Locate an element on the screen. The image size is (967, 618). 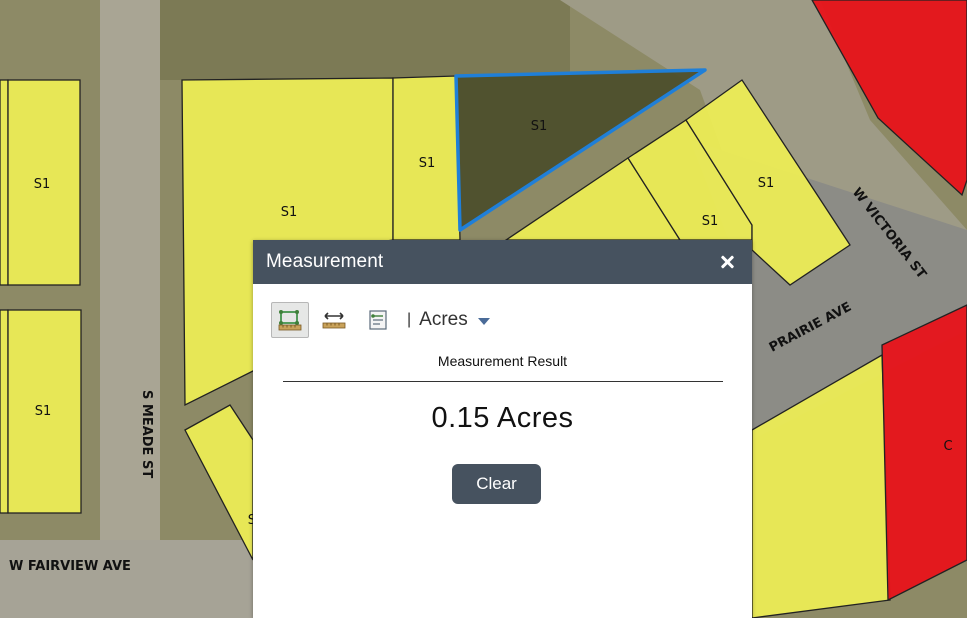
aerial-road-vertical is located at coordinates (130, 309).